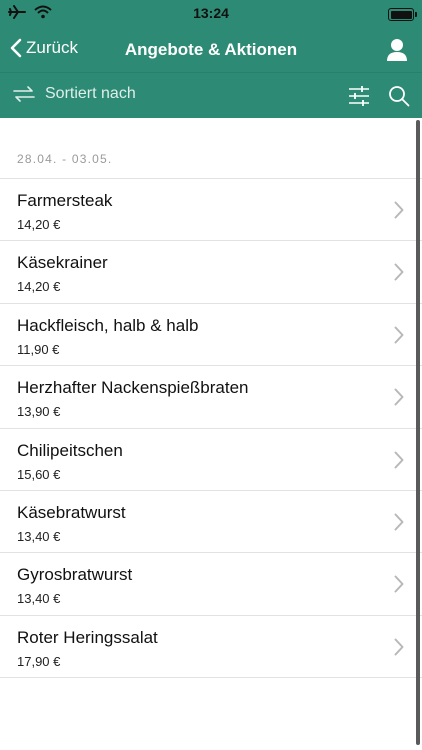  Describe the element at coordinates (211, 520) in the screenshot. I see `list-item: Käsebratwurst 13,40 €` at that location.